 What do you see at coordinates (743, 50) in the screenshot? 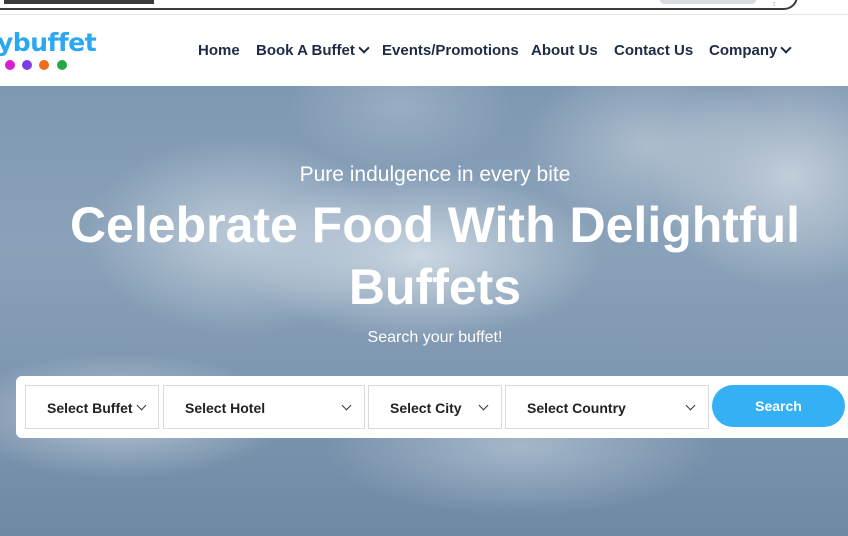
I see `nav-company-label: Company` at bounding box center [743, 50].